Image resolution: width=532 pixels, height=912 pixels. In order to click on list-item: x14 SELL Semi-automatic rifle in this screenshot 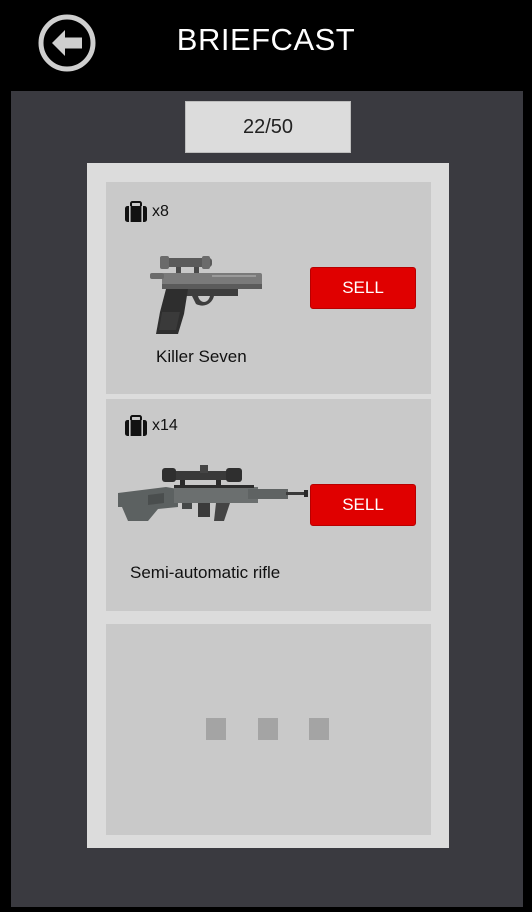, I will do `click(268, 505)`.